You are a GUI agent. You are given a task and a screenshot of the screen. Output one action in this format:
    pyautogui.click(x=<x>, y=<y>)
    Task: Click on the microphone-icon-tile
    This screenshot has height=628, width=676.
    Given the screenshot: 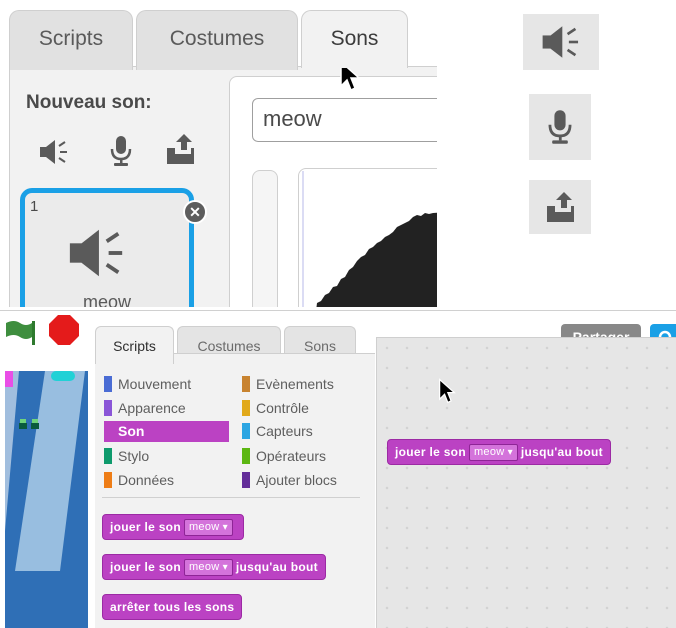 What is the action you would take?
    pyautogui.click(x=560, y=127)
    